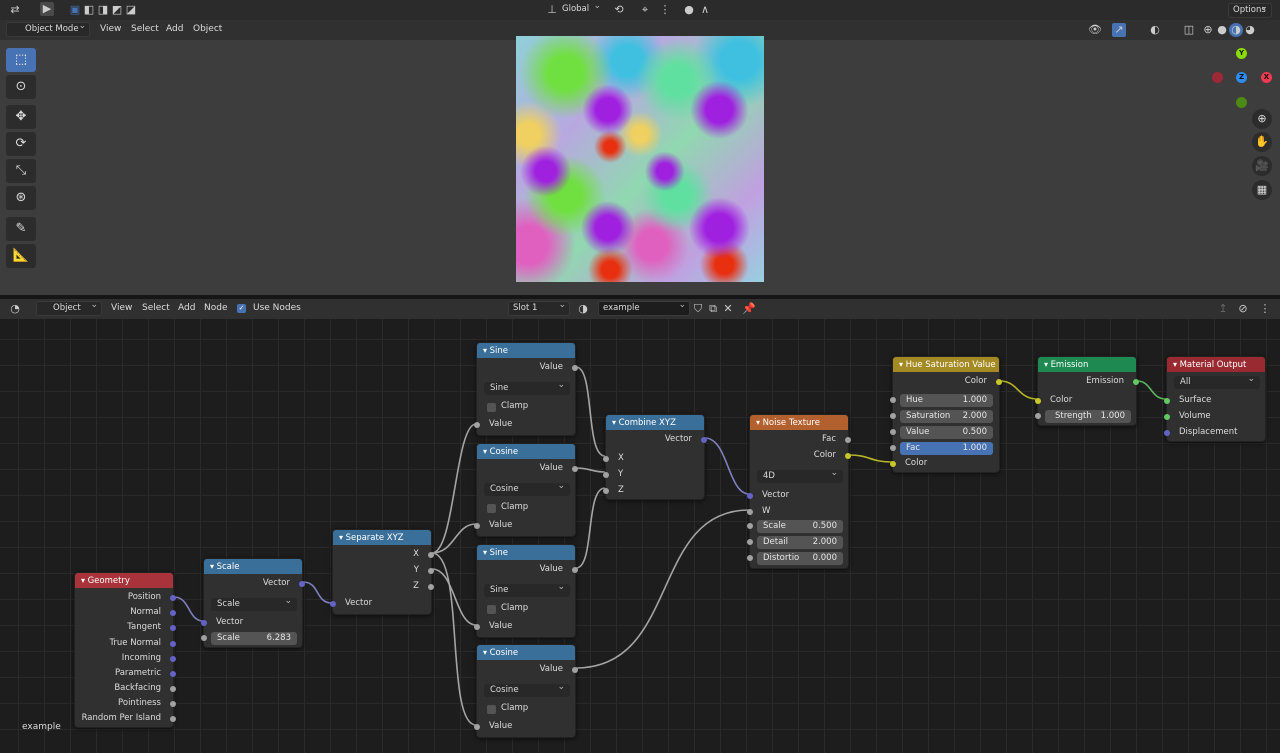  I want to click on select-box-tool-icon: ⬚, so click(21, 60).